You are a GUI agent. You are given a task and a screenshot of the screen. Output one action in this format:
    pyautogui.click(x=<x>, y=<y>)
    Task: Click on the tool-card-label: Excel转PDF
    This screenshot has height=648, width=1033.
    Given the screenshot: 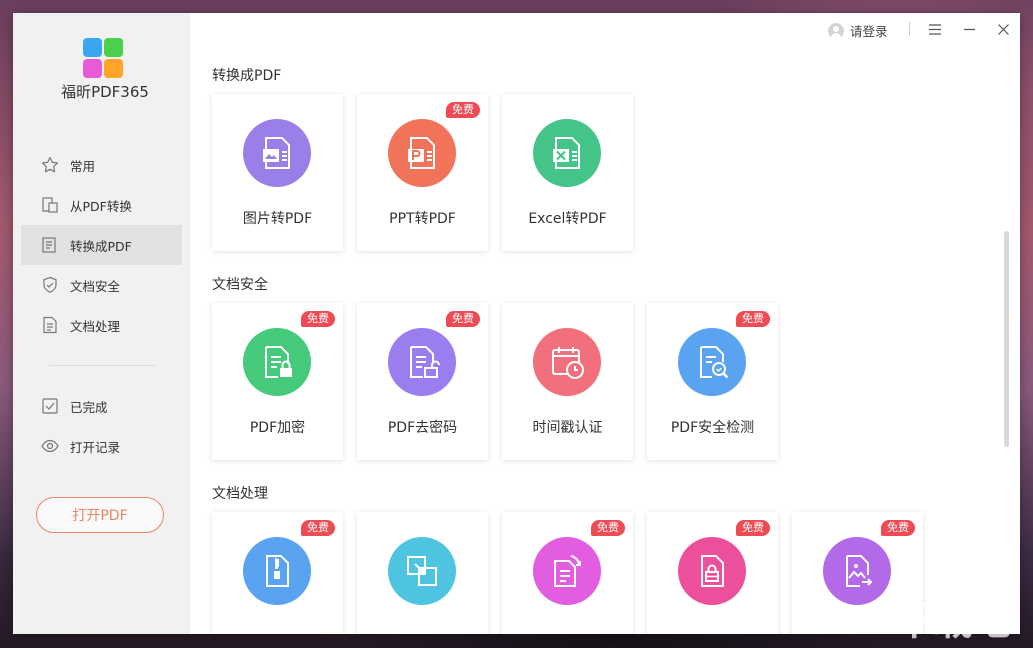 What is the action you would take?
    pyautogui.click(x=567, y=219)
    